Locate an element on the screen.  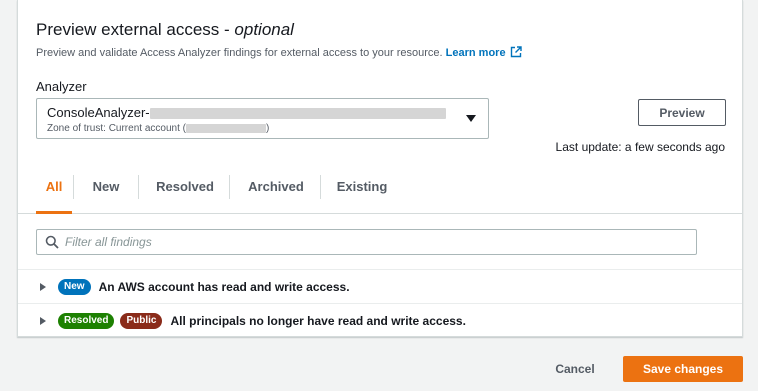
tab-existing: Existing is located at coordinates (362, 192).